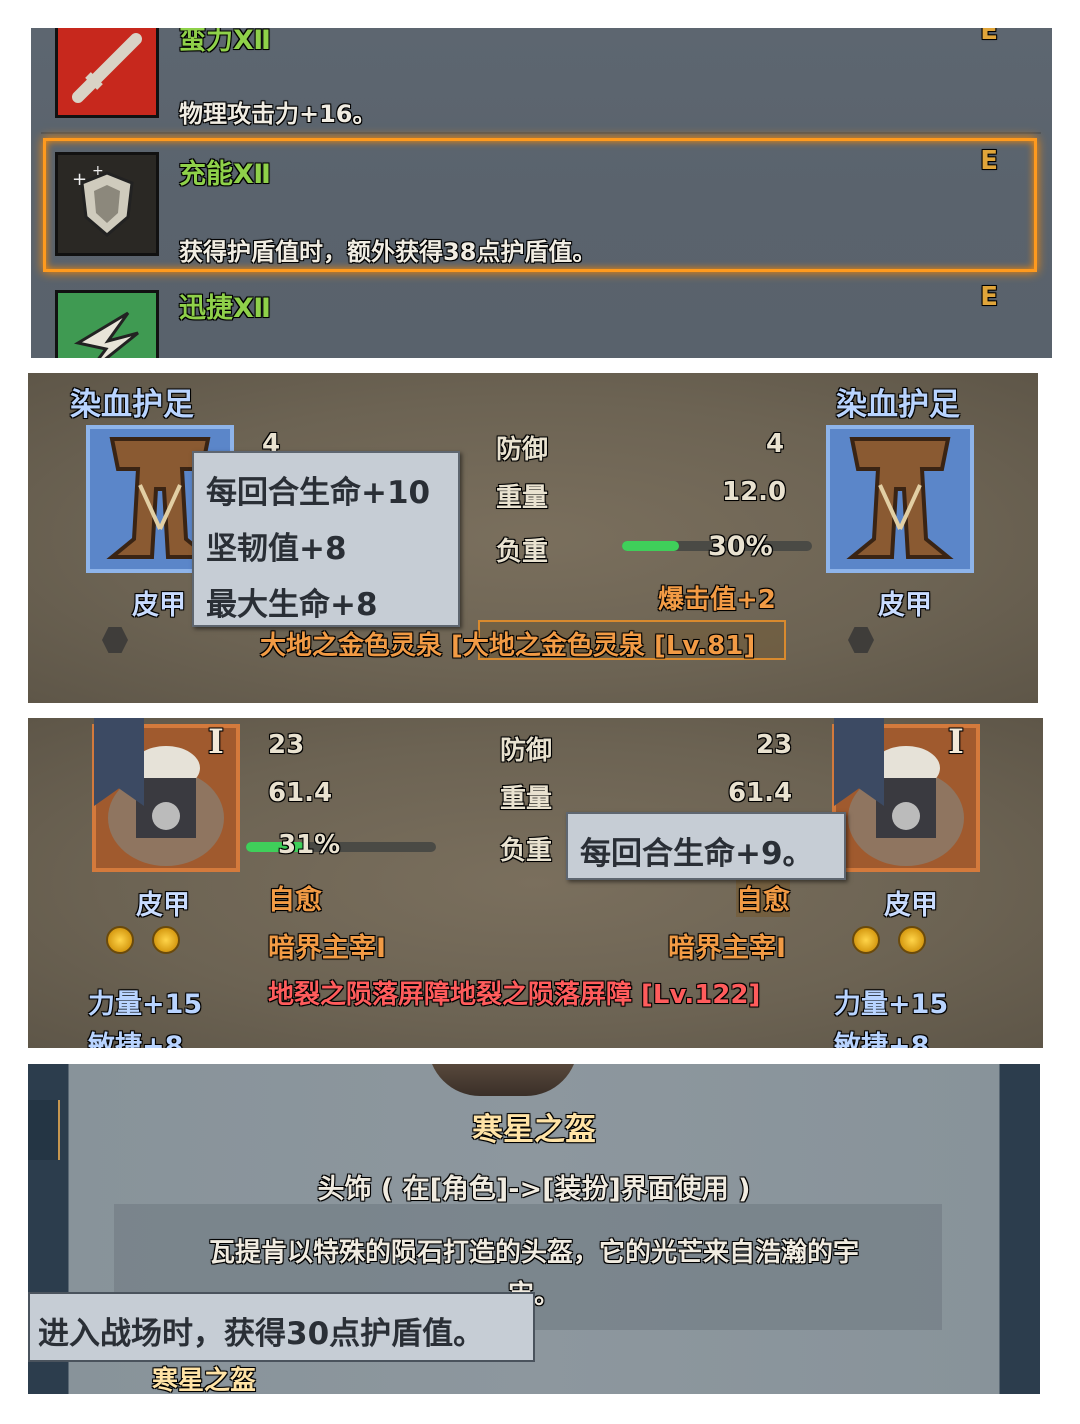  What do you see at coordinates (775, 444) in the screenshot?
I see `stat-value: 4` at bounding box center [775, 444].